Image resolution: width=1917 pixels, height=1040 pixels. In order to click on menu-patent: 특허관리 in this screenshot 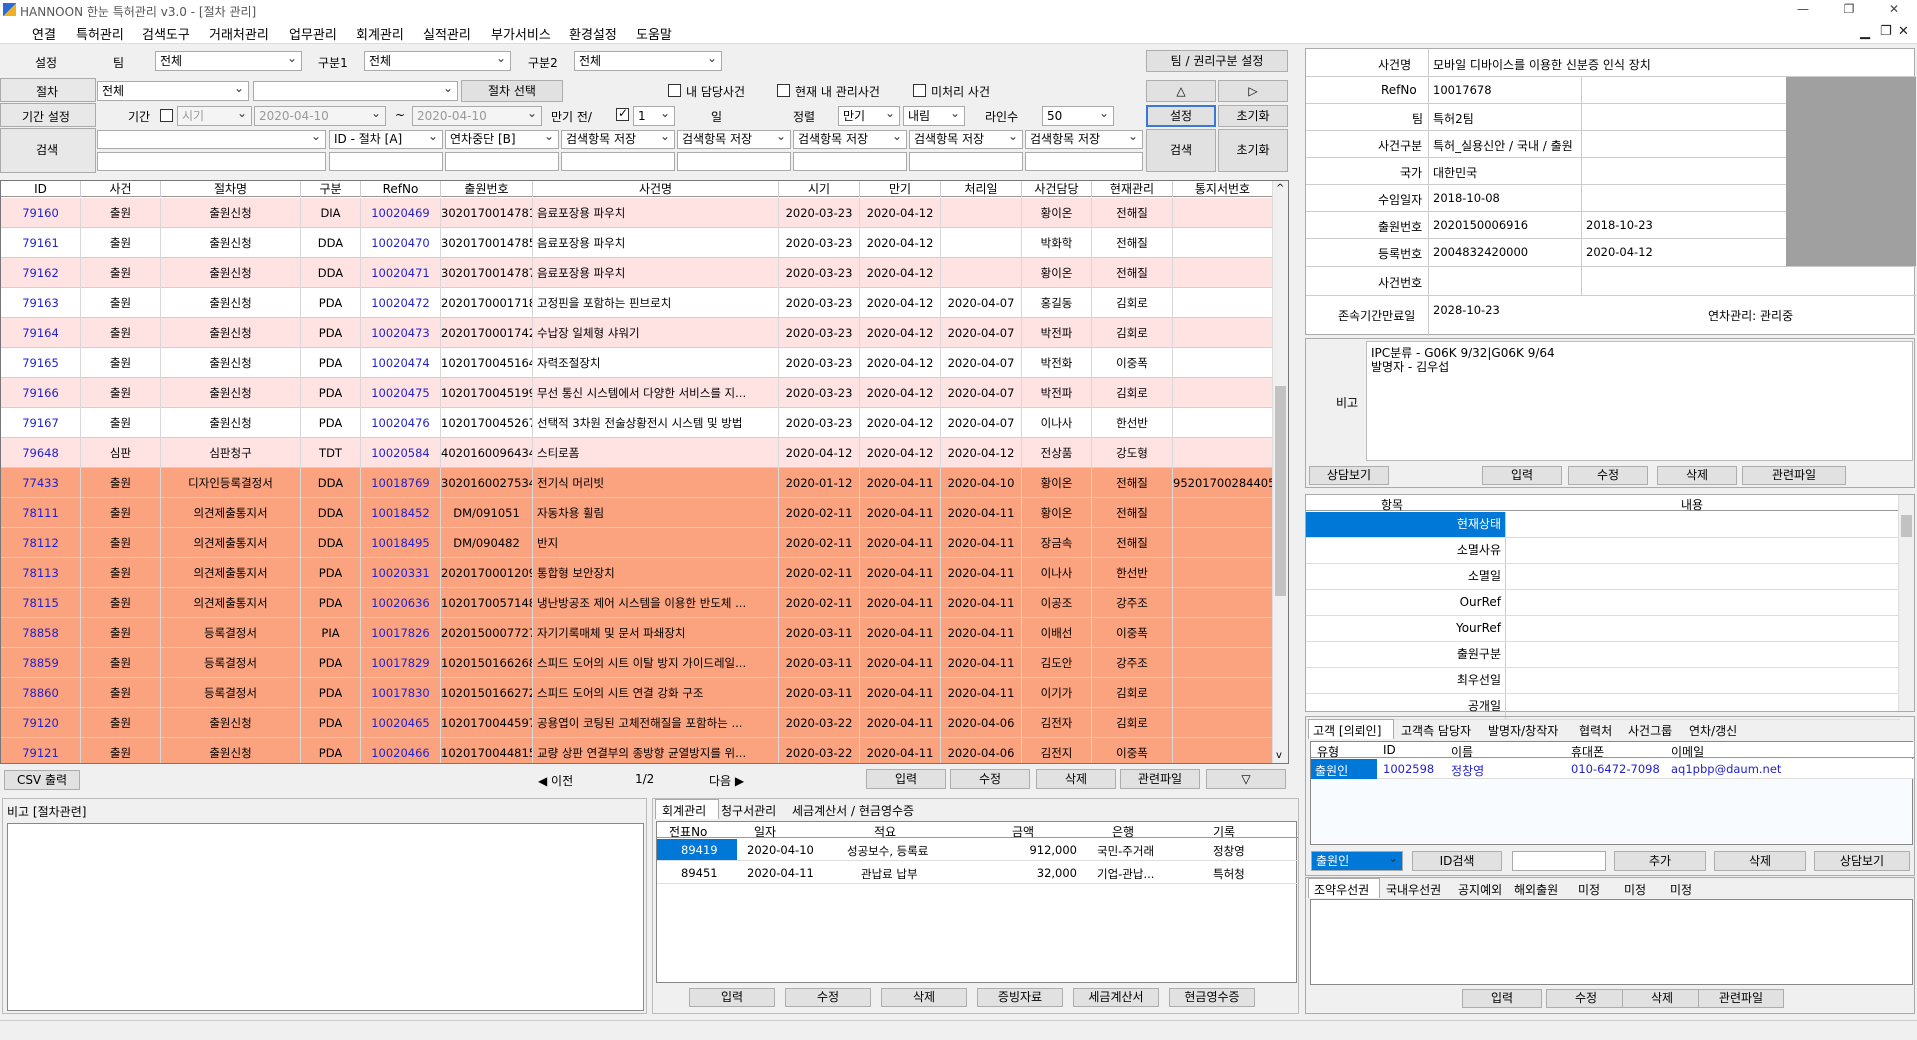, I will do `click(100, 33)`.